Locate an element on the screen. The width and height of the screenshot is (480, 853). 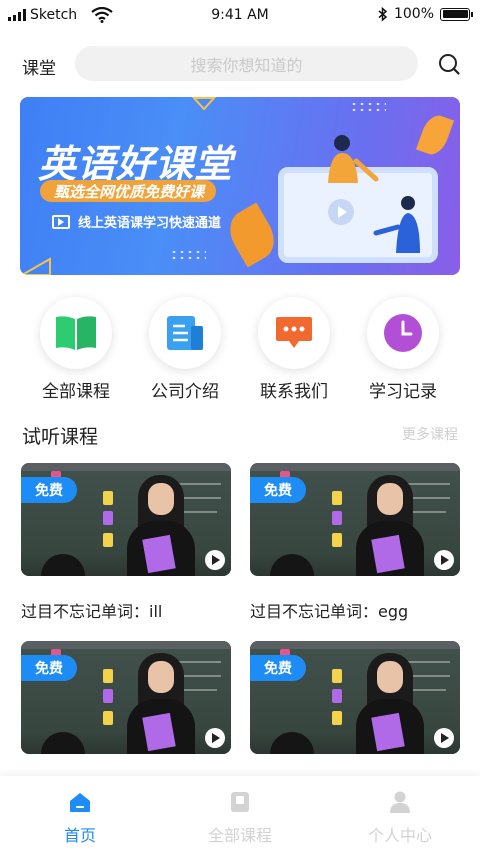
clock-icon is located at coordinates (403, 333).